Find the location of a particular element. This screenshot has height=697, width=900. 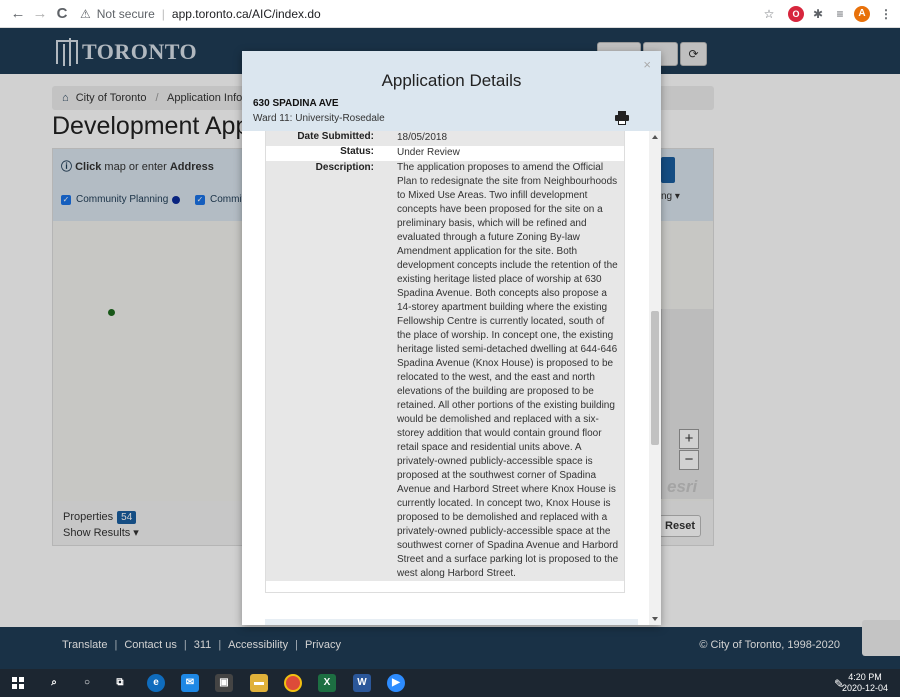

mail-icon: ✉ is located at coordinates (190, 683).